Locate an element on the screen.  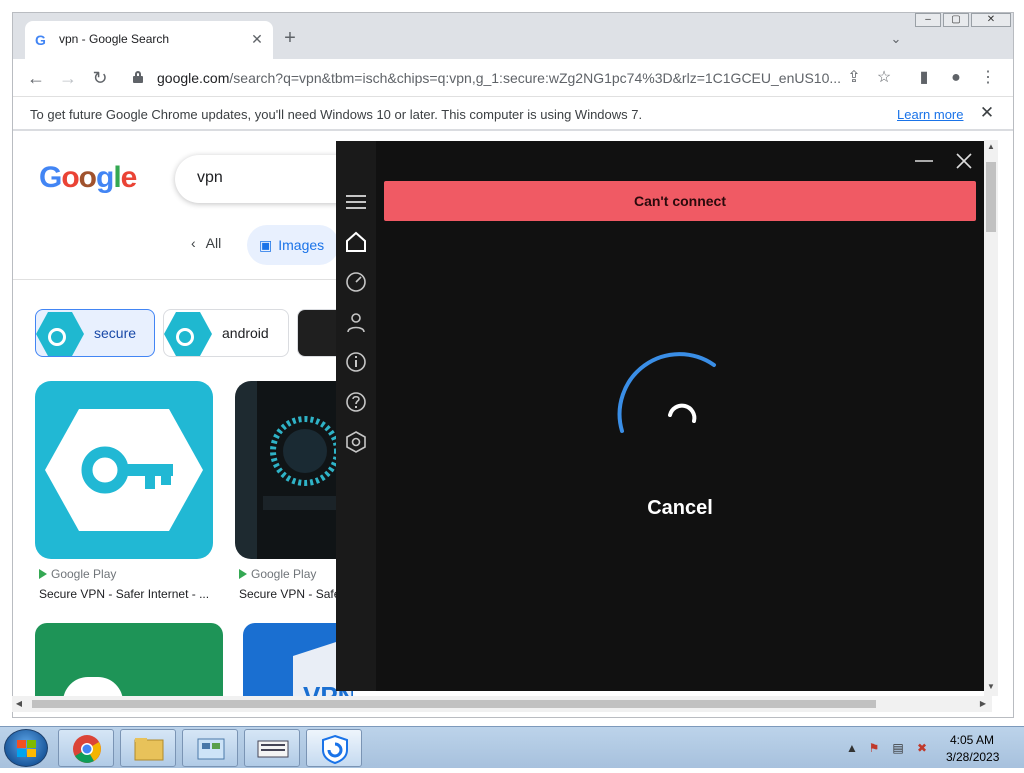
close-window-button: ✕ is located at coordinates (991, 20).